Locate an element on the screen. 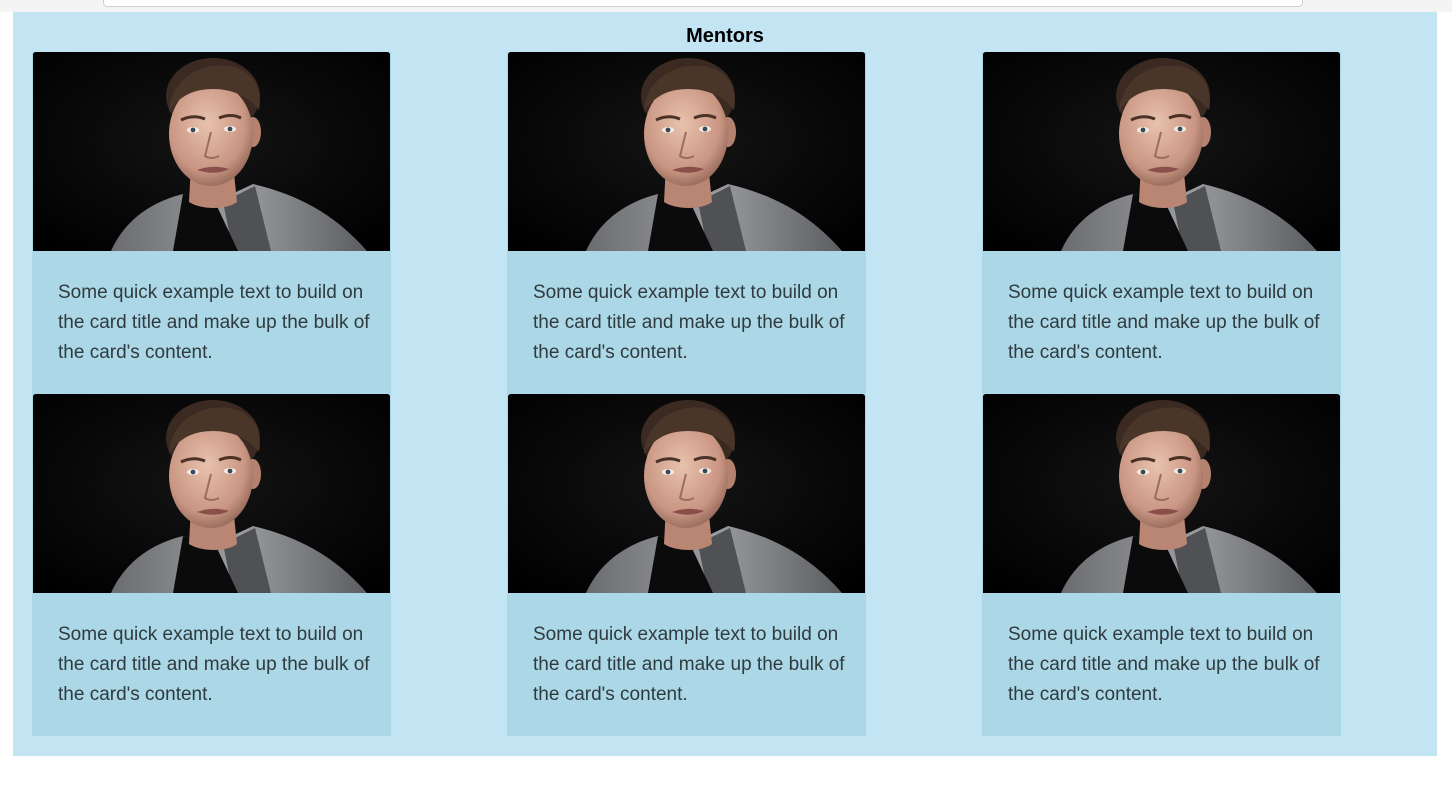 The width and height of the screenshot is (1452, 792). section-title: Mentors is located at coordinates (725, 36).